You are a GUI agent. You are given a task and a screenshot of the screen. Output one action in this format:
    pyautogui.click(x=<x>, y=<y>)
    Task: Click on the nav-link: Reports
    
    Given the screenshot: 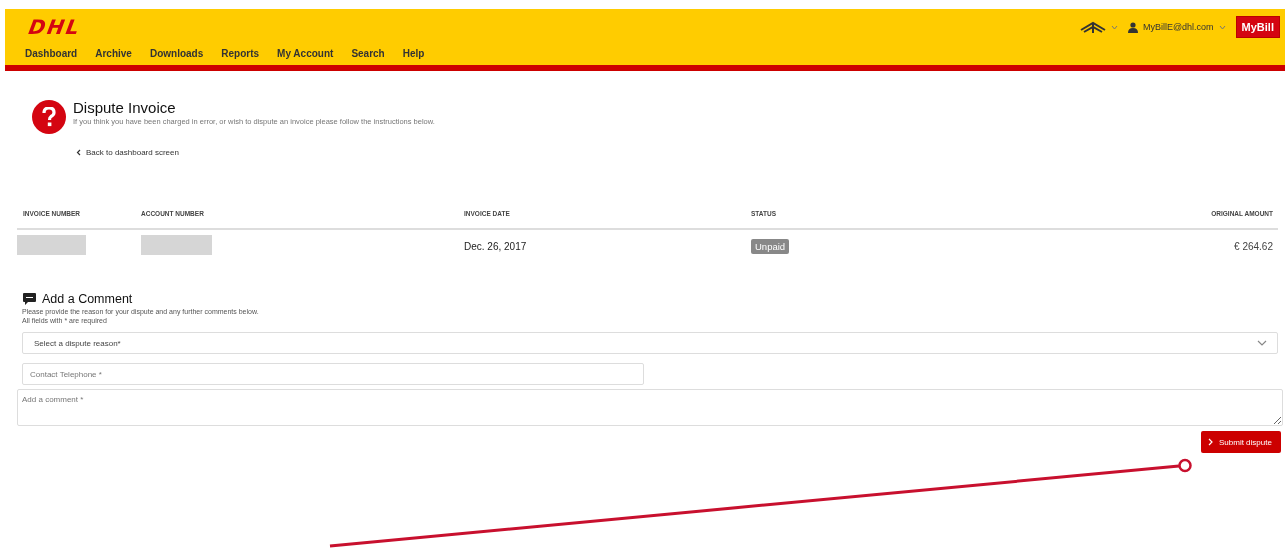 What is the action you would take?
    pyautogui.click(x=240, y=53)
    